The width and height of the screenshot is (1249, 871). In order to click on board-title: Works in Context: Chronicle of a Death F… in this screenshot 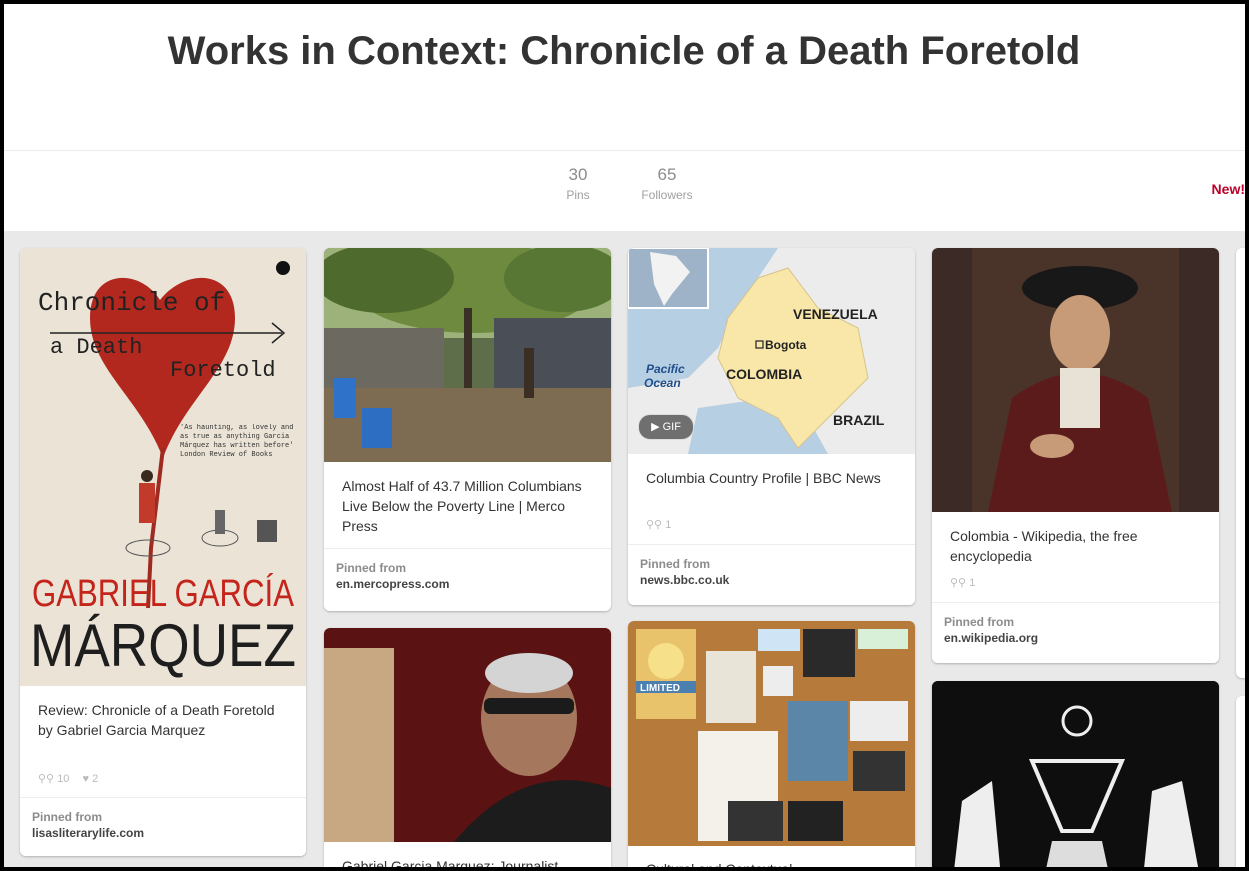, I will do `click(624, 51)`.